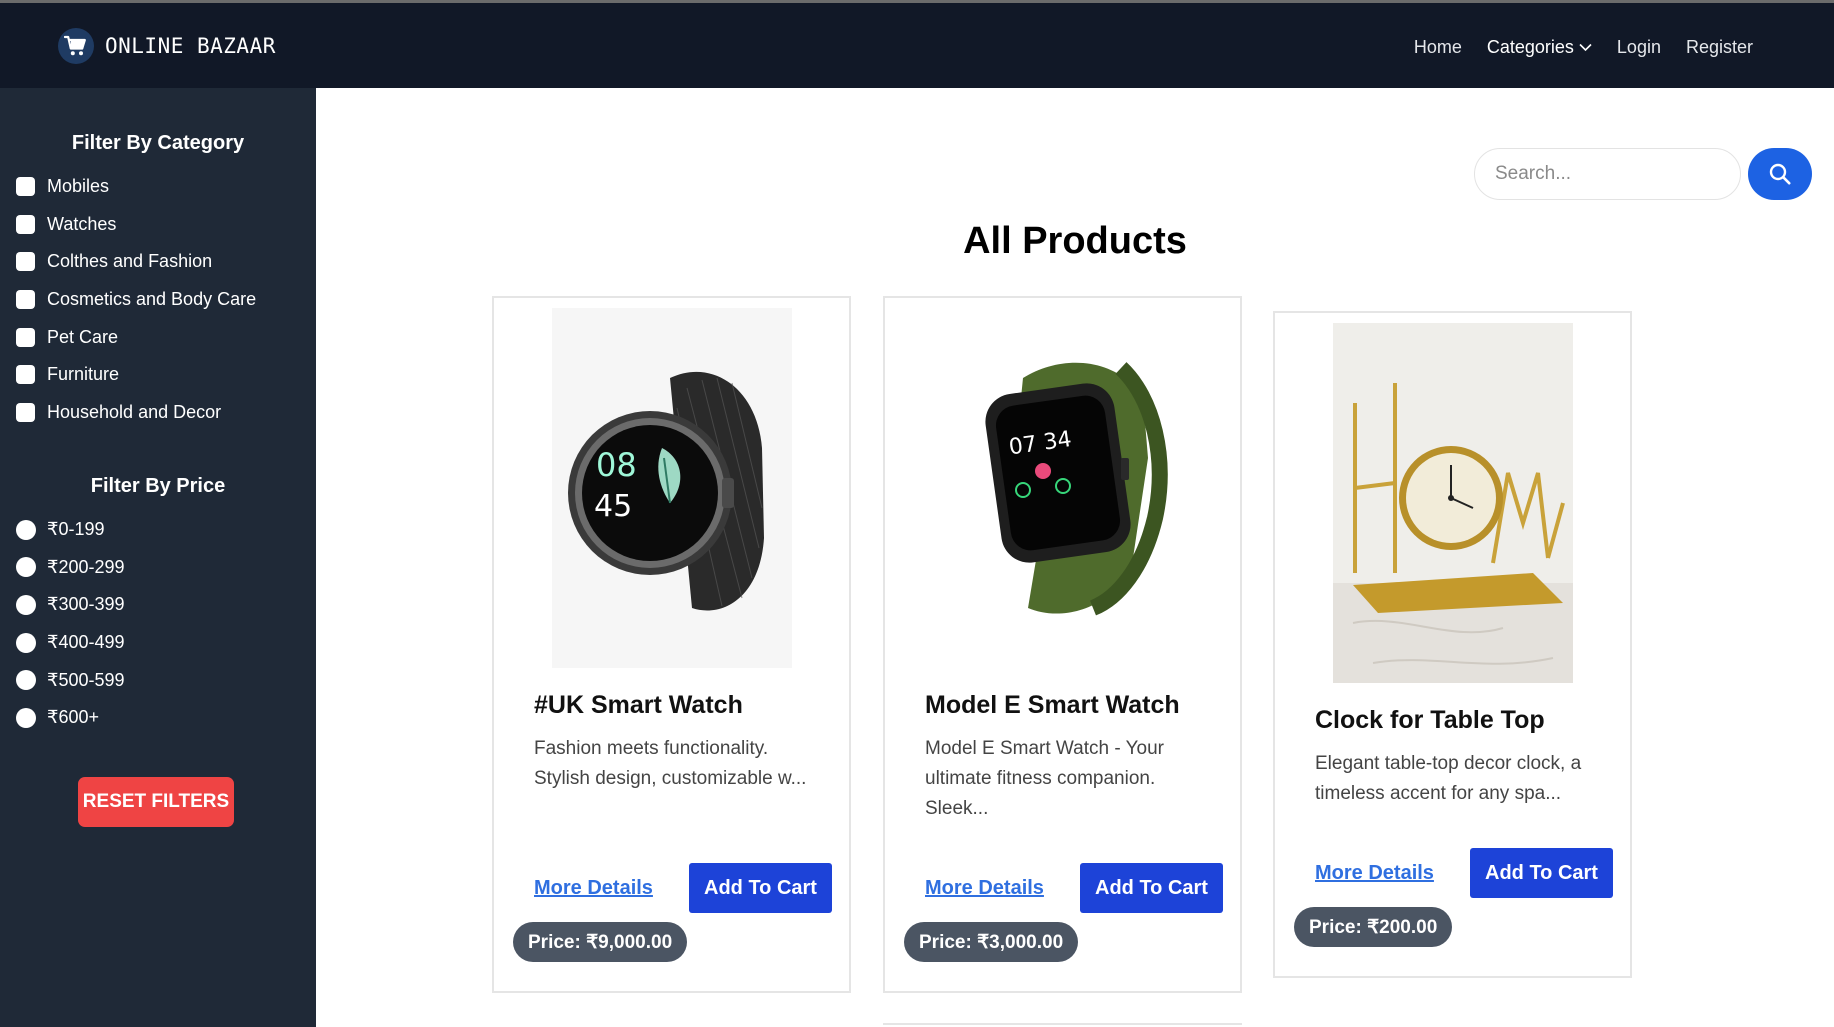 The width and height of the screenshot is (1834, 1027). Describe the element at coordinates (136, 225) in the screenshot. I see `category-option-watches: Watches` at that location.